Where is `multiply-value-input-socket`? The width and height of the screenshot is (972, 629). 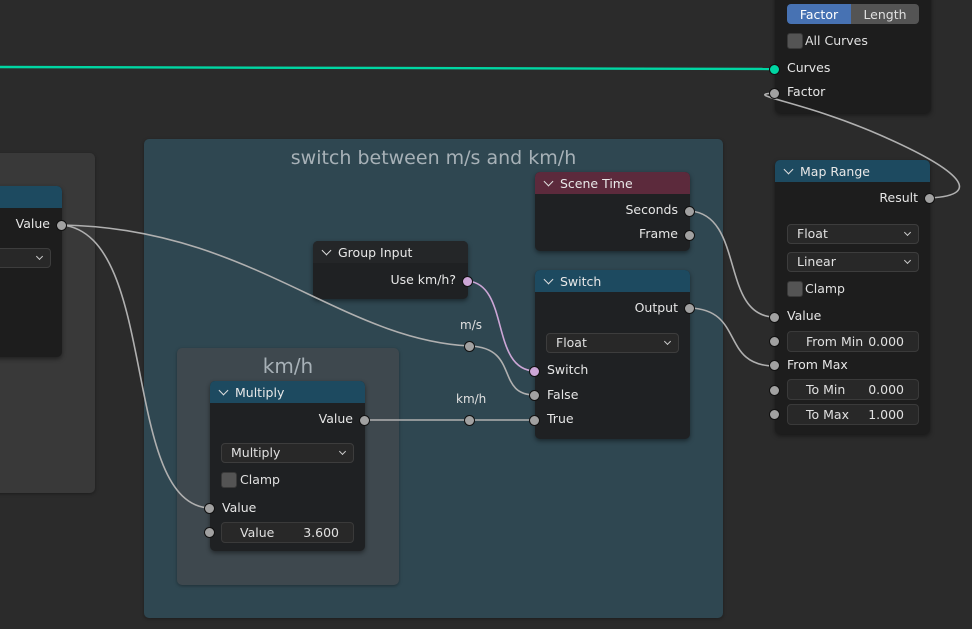
multiply-value-input-socket is located at coordinates (209, 508).